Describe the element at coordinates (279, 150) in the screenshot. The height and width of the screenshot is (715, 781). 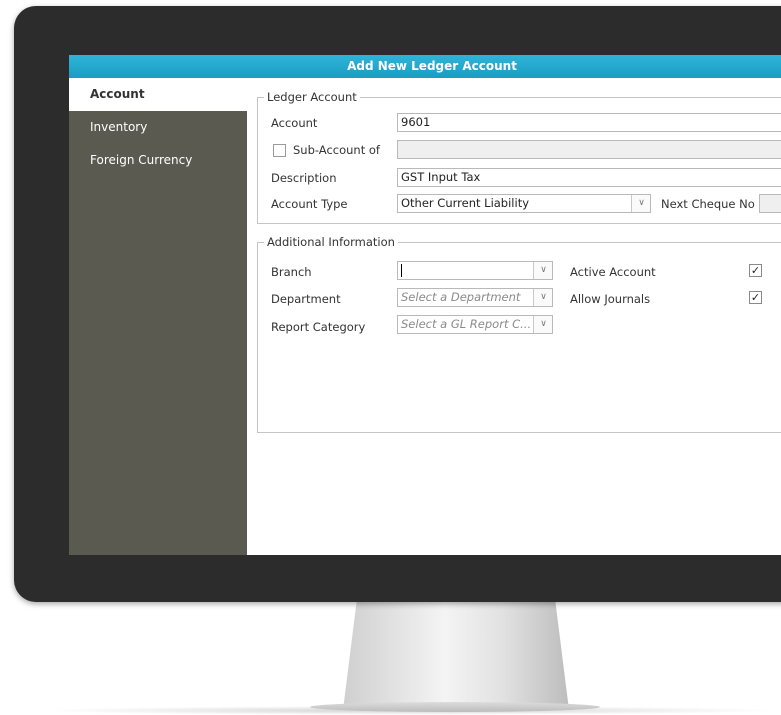
I see `sub-account-checkbox` at that location.